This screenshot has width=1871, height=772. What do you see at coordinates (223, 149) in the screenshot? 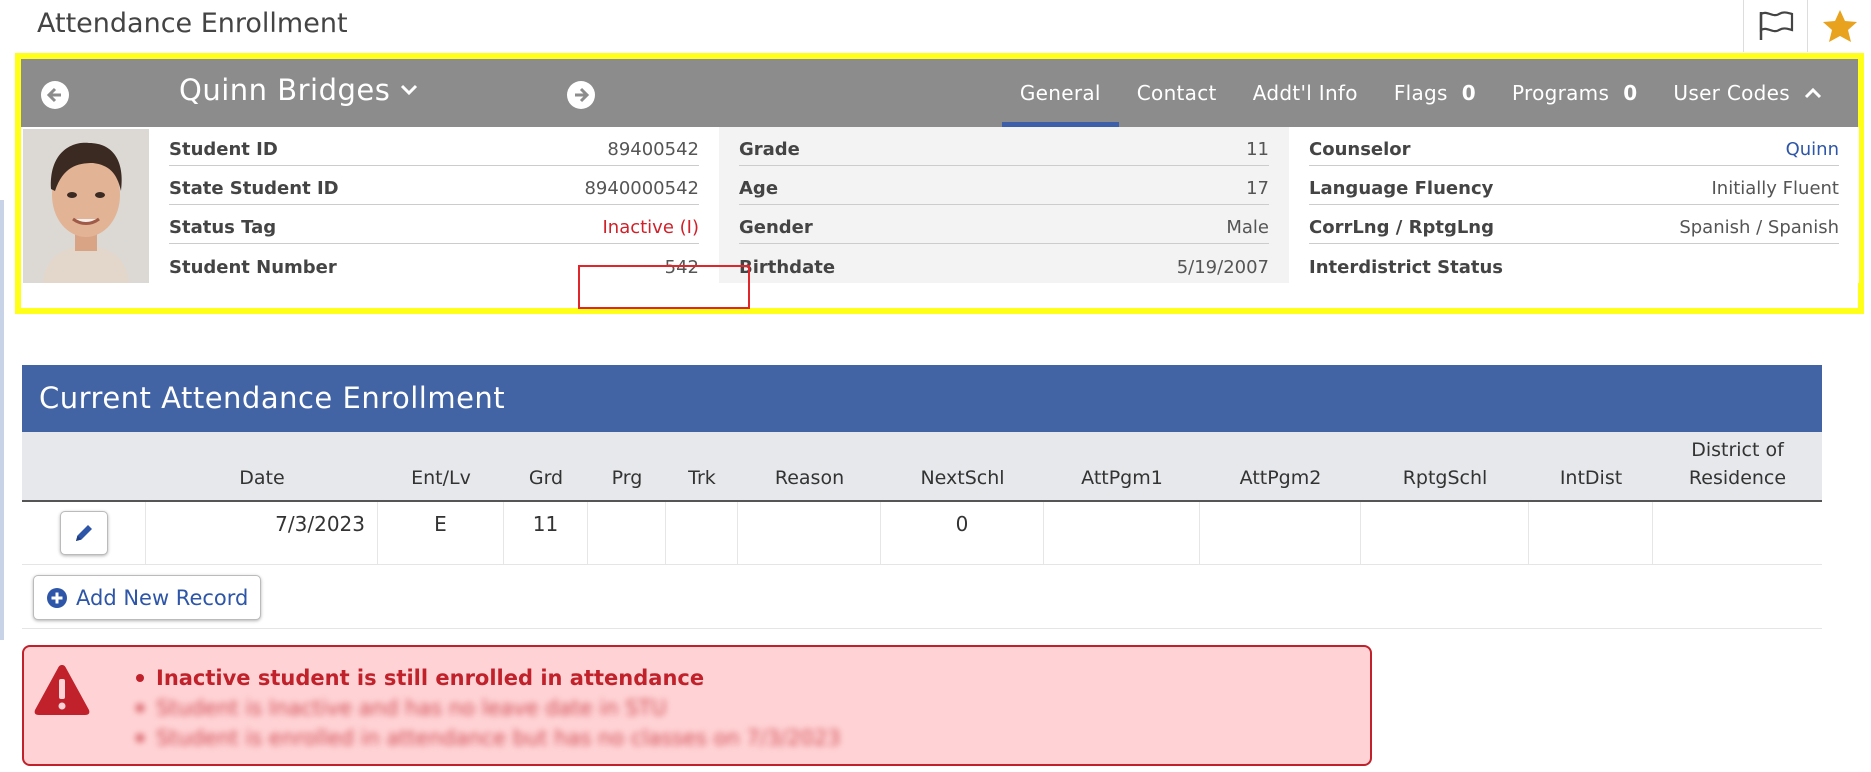
I see `info-label: Student ID` at bounding box center [223, 149].